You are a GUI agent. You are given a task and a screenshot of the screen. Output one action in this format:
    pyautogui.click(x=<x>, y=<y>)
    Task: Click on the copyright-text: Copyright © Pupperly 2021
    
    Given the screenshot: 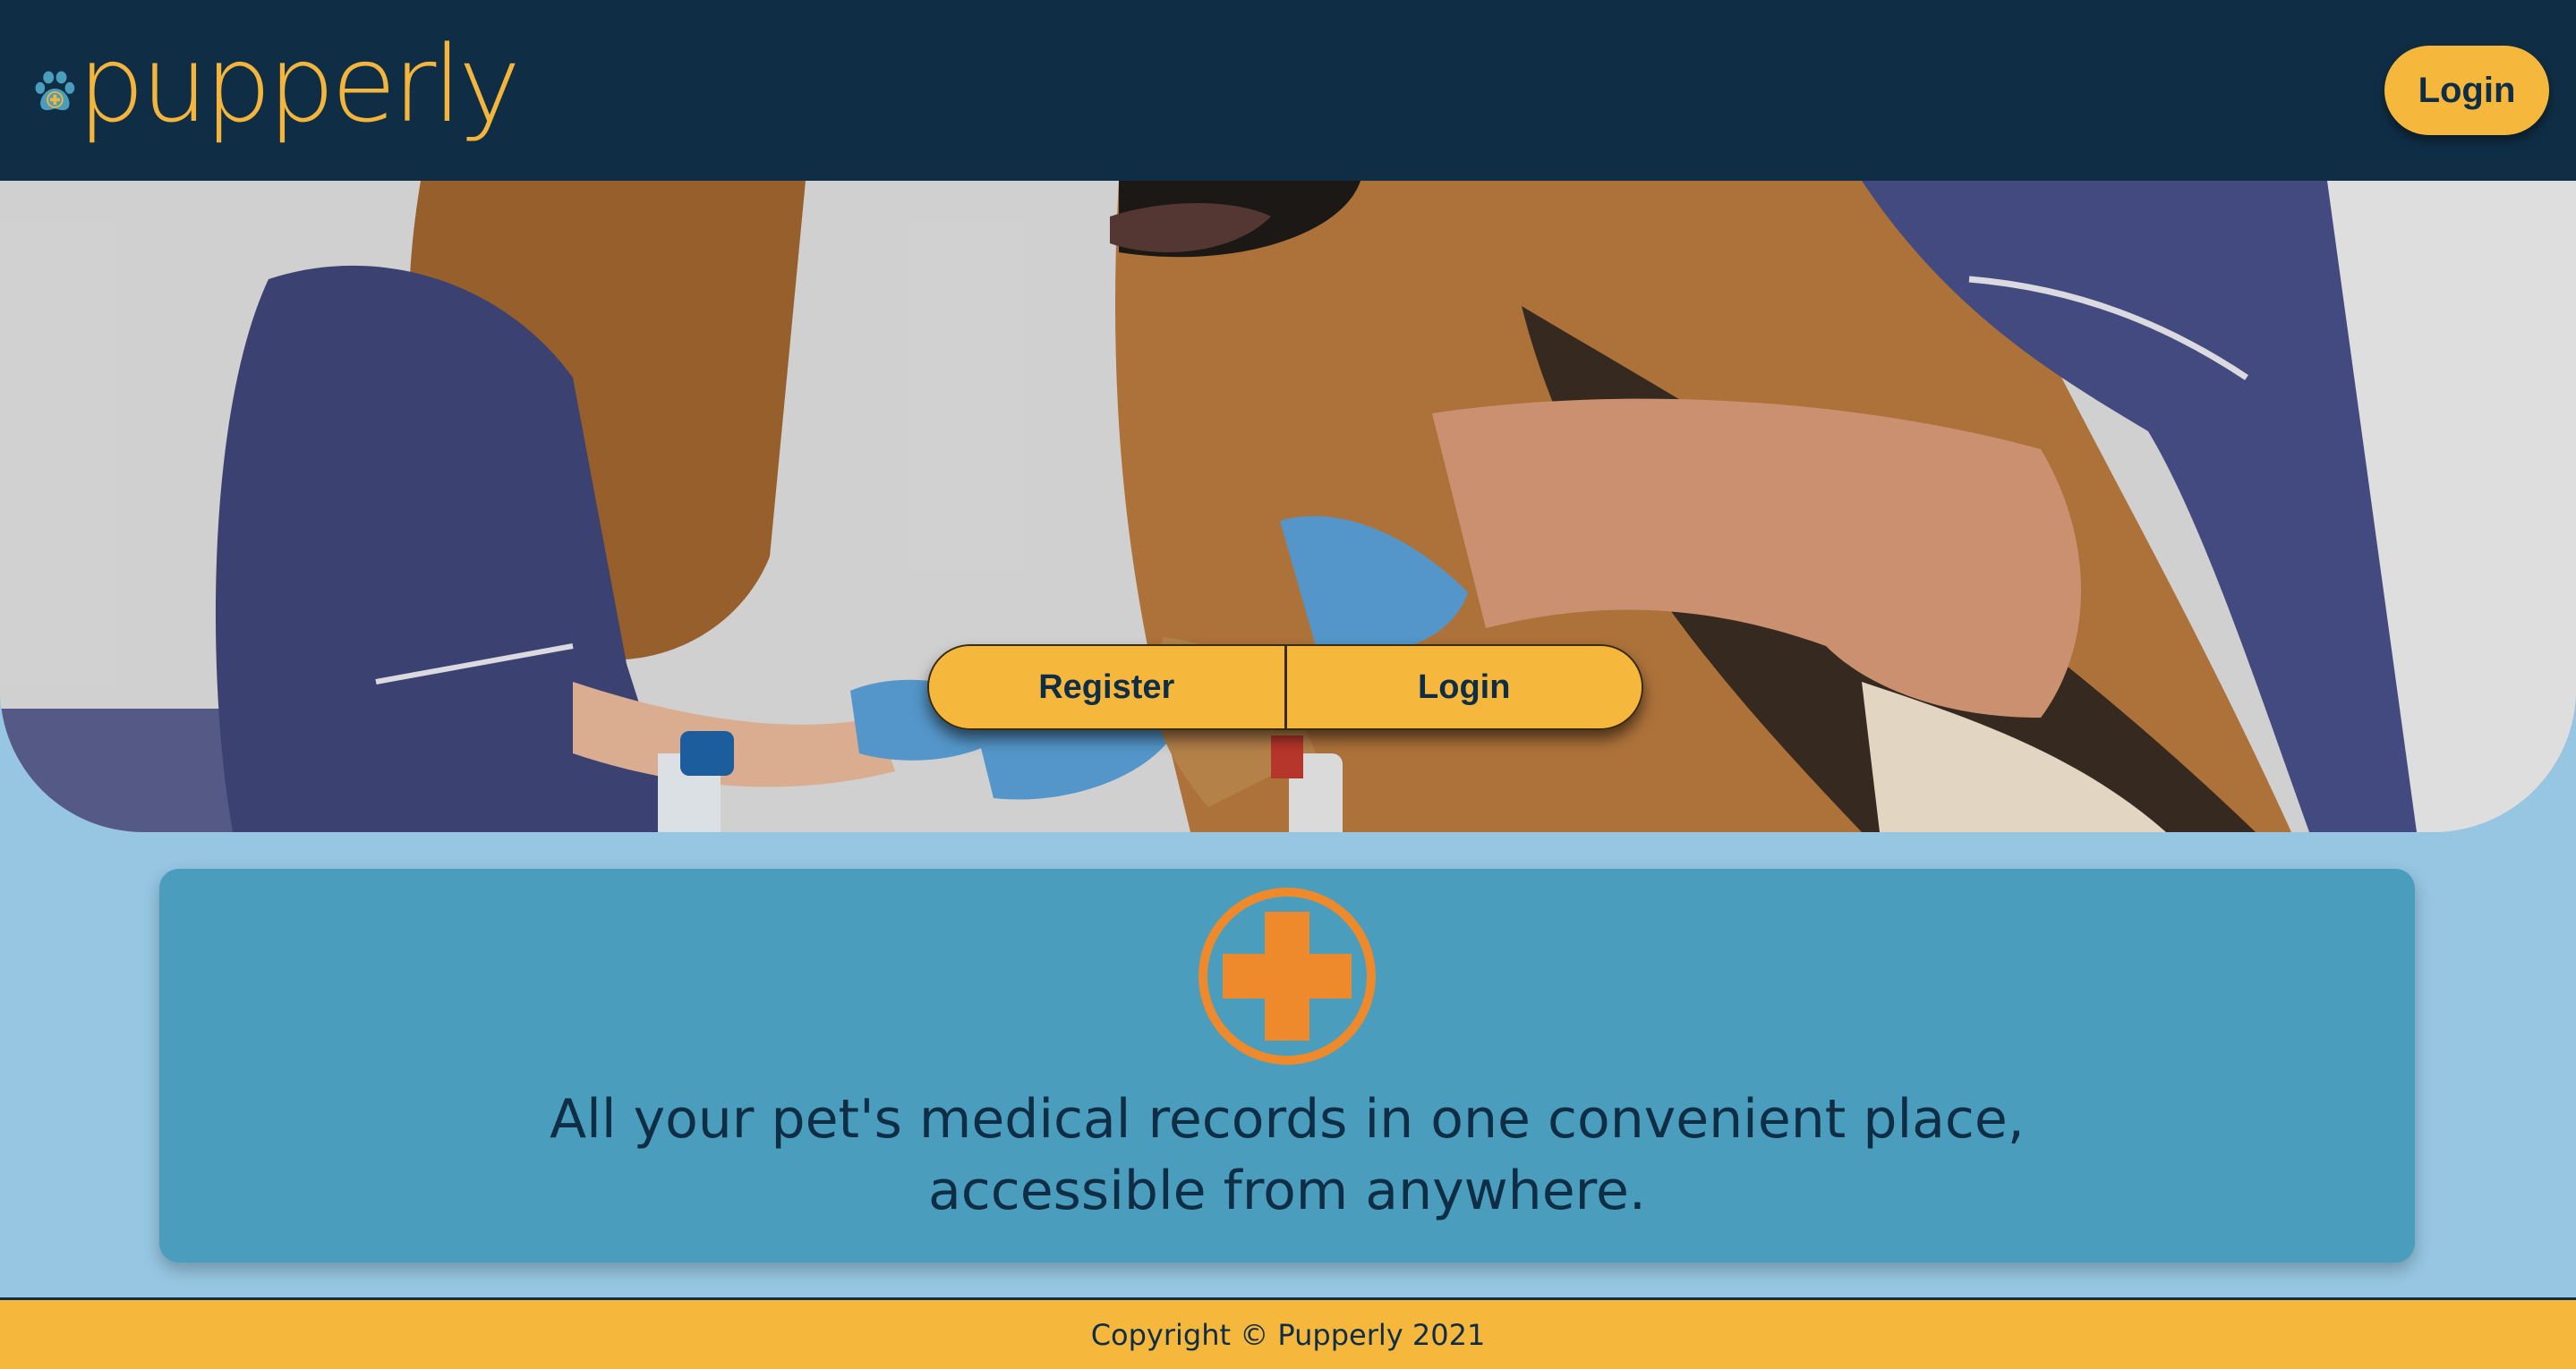 What is the action you would take?
    pyautogui.click(x=1288, y=1334)
    